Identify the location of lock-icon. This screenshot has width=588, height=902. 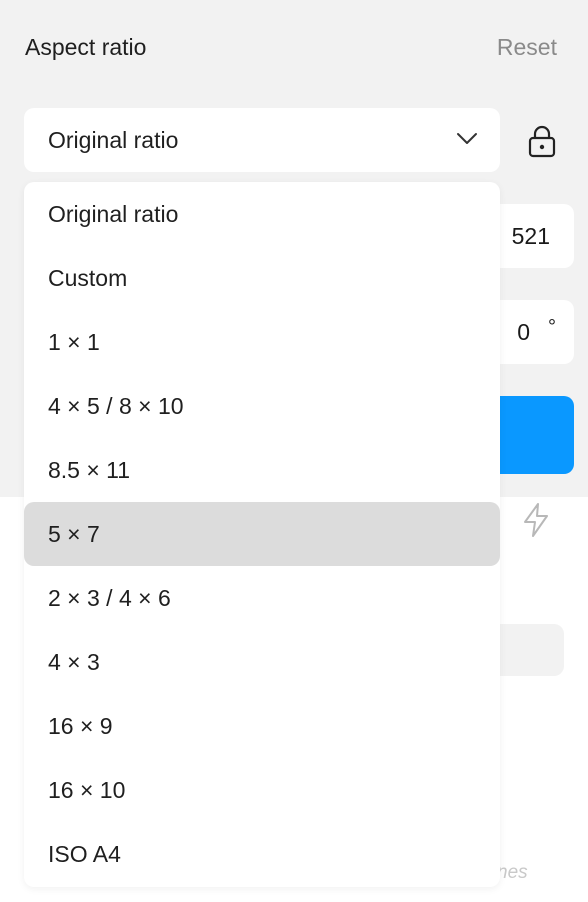
(542, 143).